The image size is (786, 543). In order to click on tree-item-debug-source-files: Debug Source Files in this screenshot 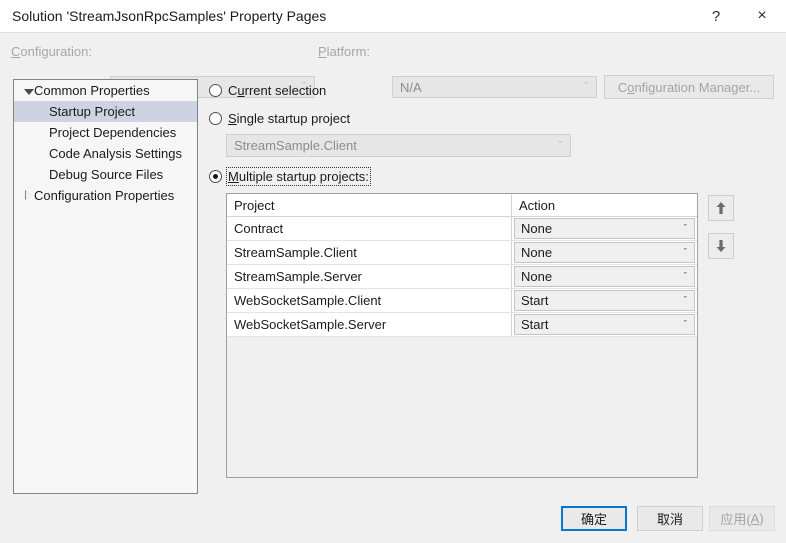, I will do `click(105, 174)`.